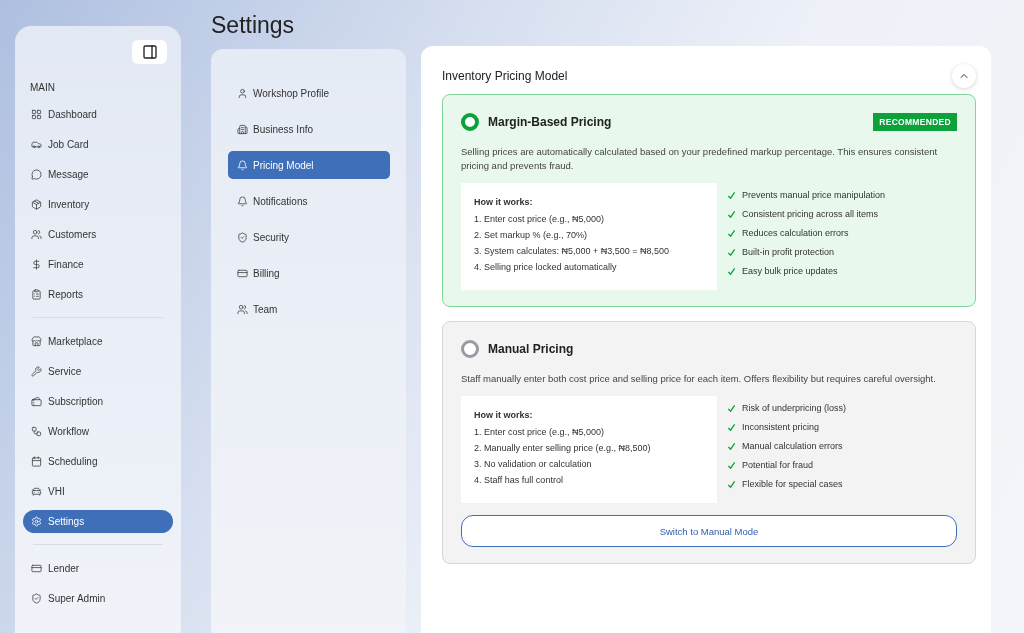 The width and height of the screenshot is (1024, 633). What do you see at coordinates (790, 271) in the screenshot?
I see `point-text: Easy bulk price updates` at bounding box center [790, 271].